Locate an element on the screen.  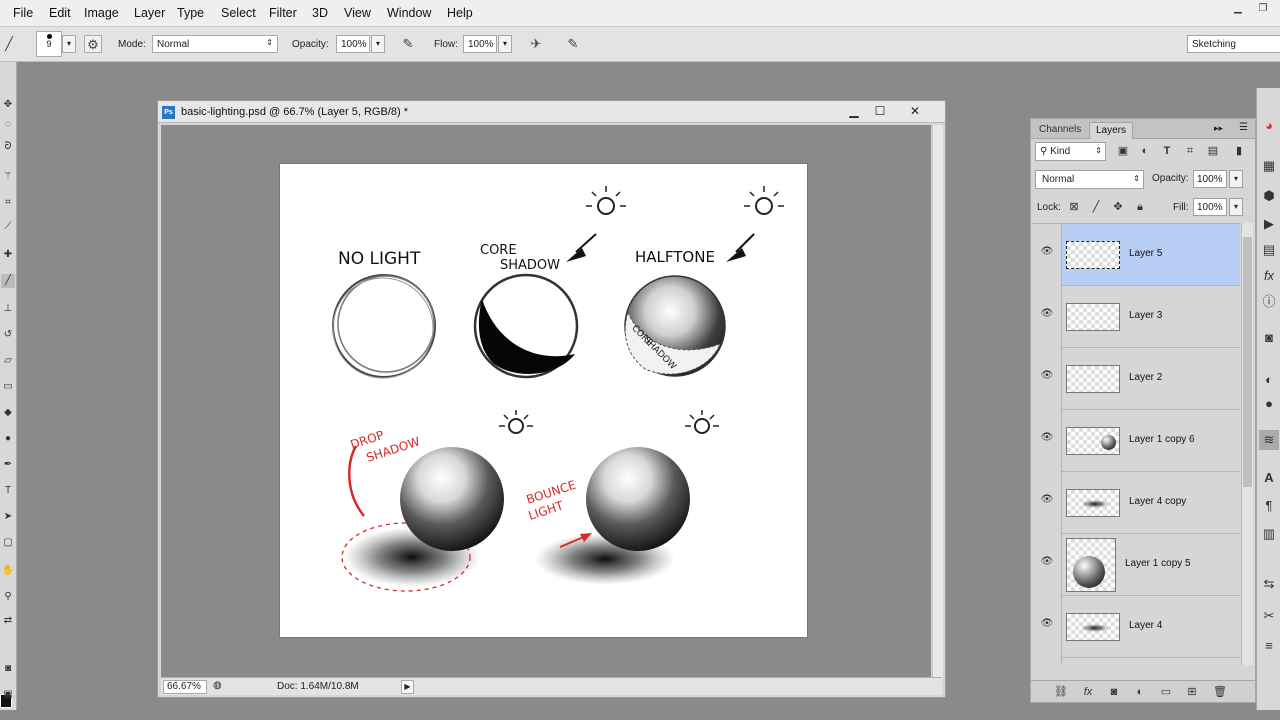
filter-smart-object-icon: ▤ is located at coordinates (1213, 151).